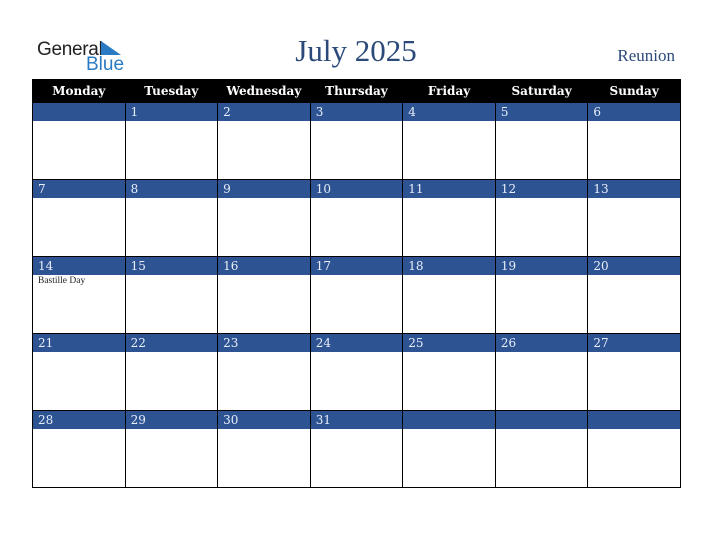 The height and width of the screenshot is (550, 712). I want to click on day-cell: 24, so click(356, 372).